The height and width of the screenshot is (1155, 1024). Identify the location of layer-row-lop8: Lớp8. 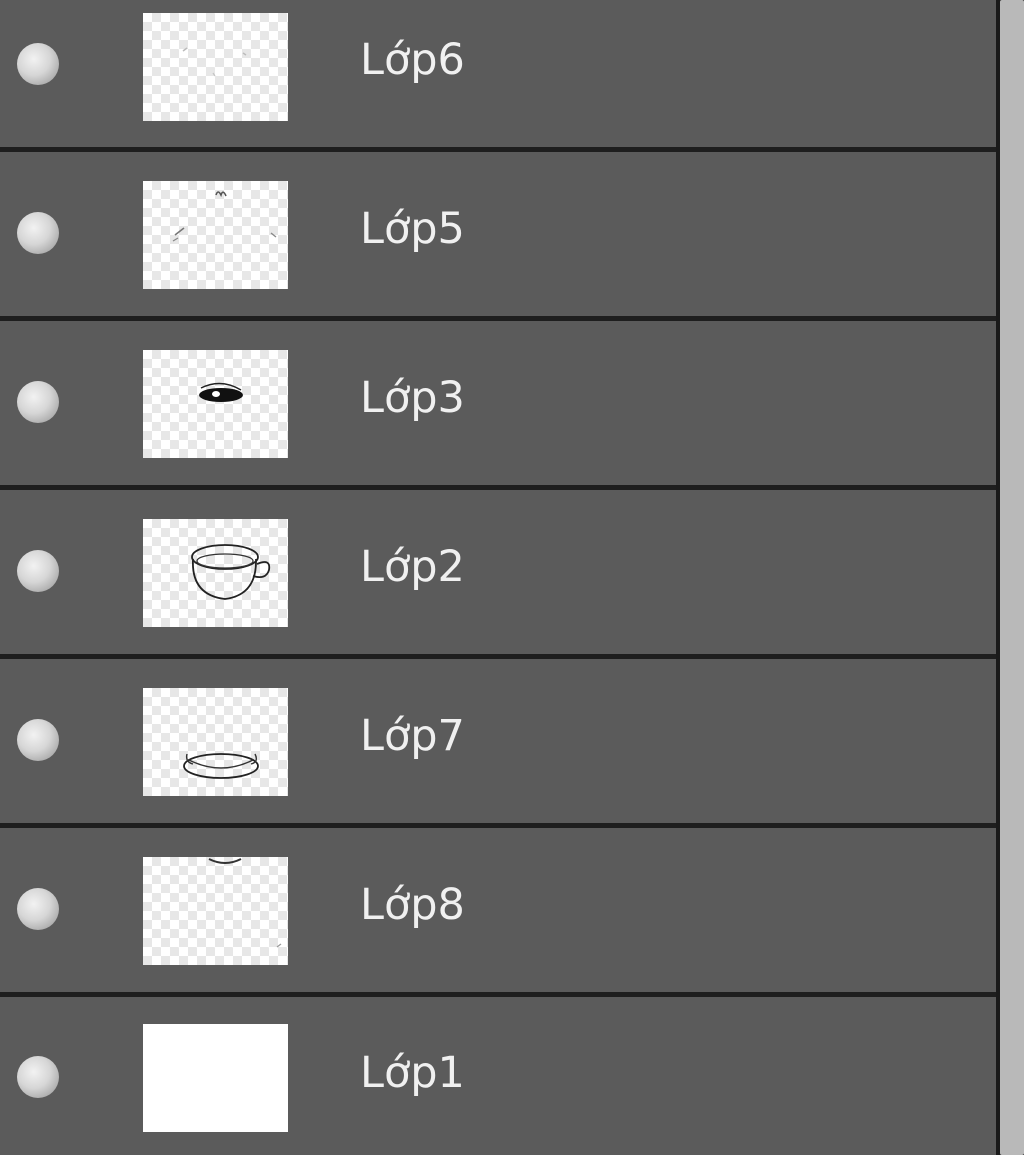
(498, 910).